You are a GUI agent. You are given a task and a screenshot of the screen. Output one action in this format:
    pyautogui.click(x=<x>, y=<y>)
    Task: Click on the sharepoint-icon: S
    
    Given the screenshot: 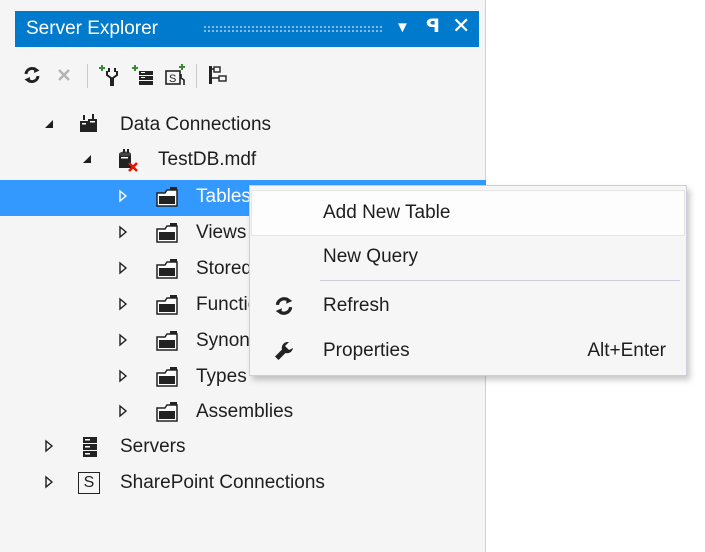 What is the action you would take?
    pyautogui.click(x=89, y=483)
    